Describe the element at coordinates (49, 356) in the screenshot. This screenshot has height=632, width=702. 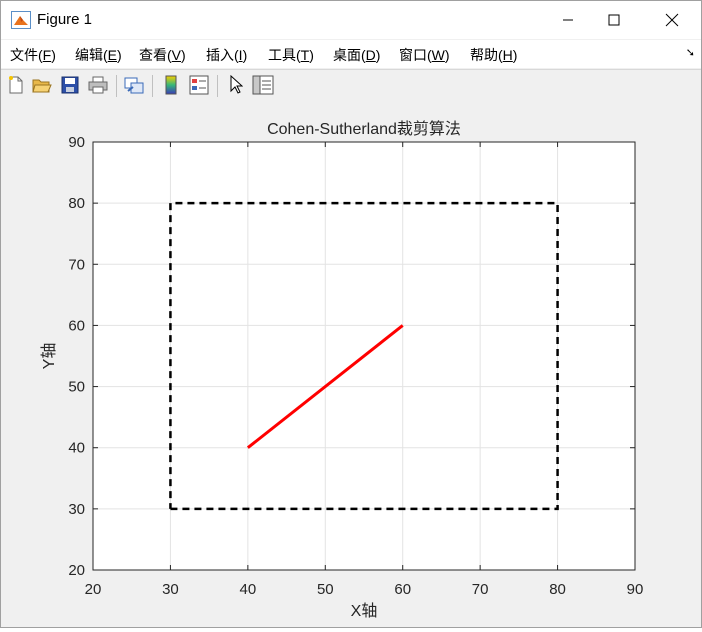
I see `y-axis-label: Y轴` at that location.